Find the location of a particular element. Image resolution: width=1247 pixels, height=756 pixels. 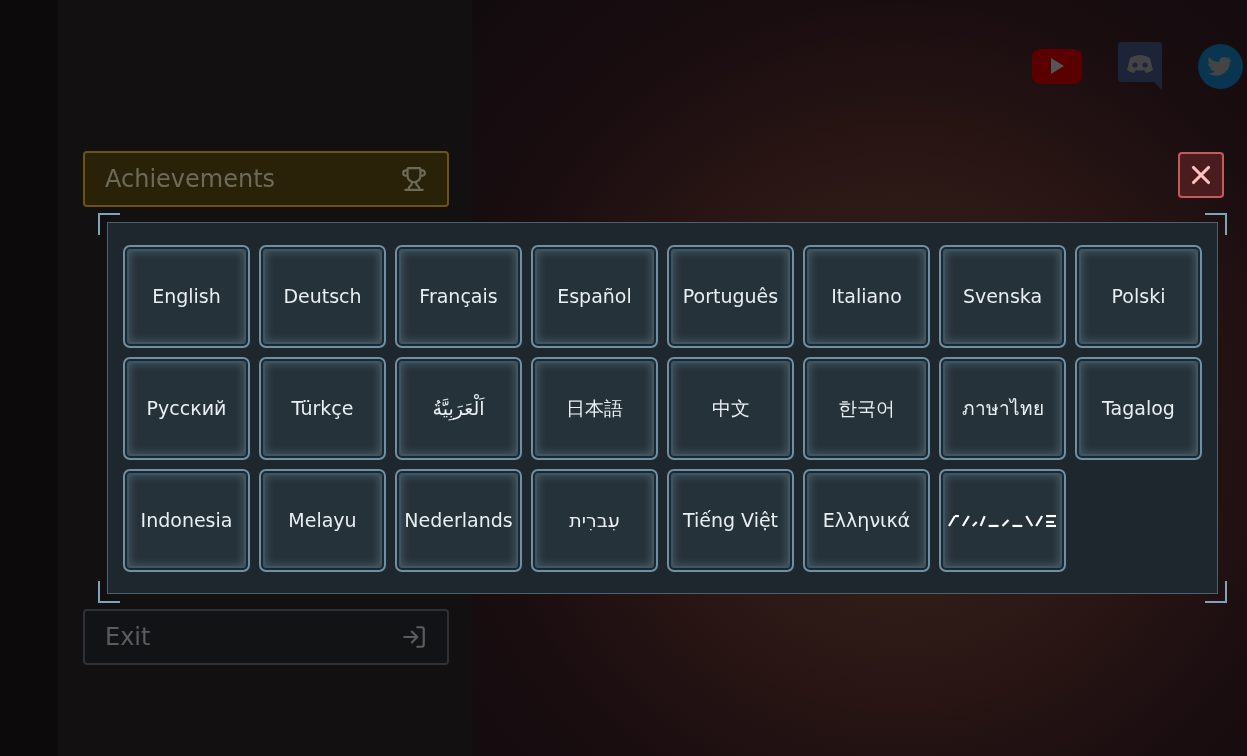

bird-icon is located at coordinates (1220, 66).